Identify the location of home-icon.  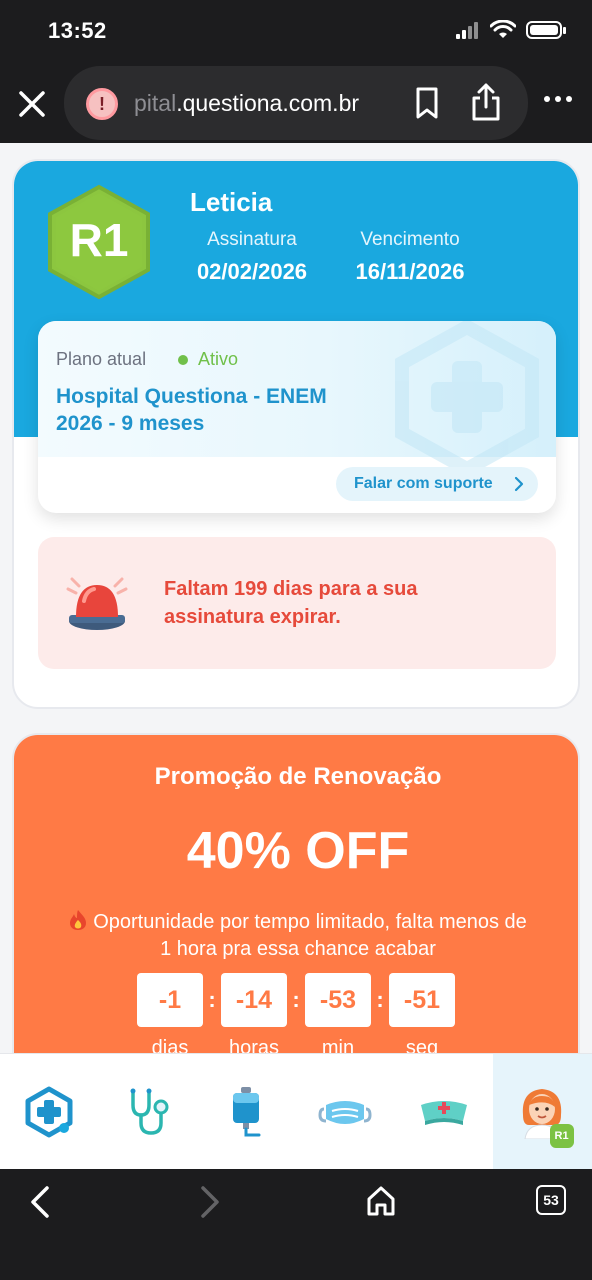
(49, 1112).